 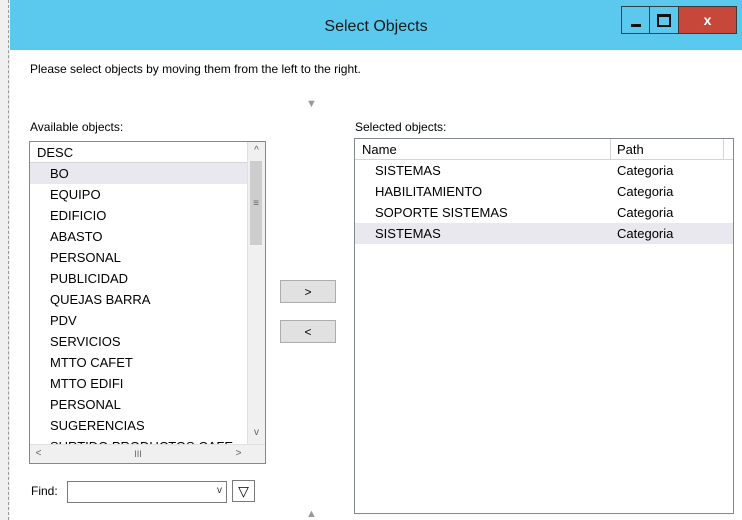 What do you see at coordinates (75, 194) in the screenshot?
I see `item-label: EQUIPO` at bounding box center [75, 194].